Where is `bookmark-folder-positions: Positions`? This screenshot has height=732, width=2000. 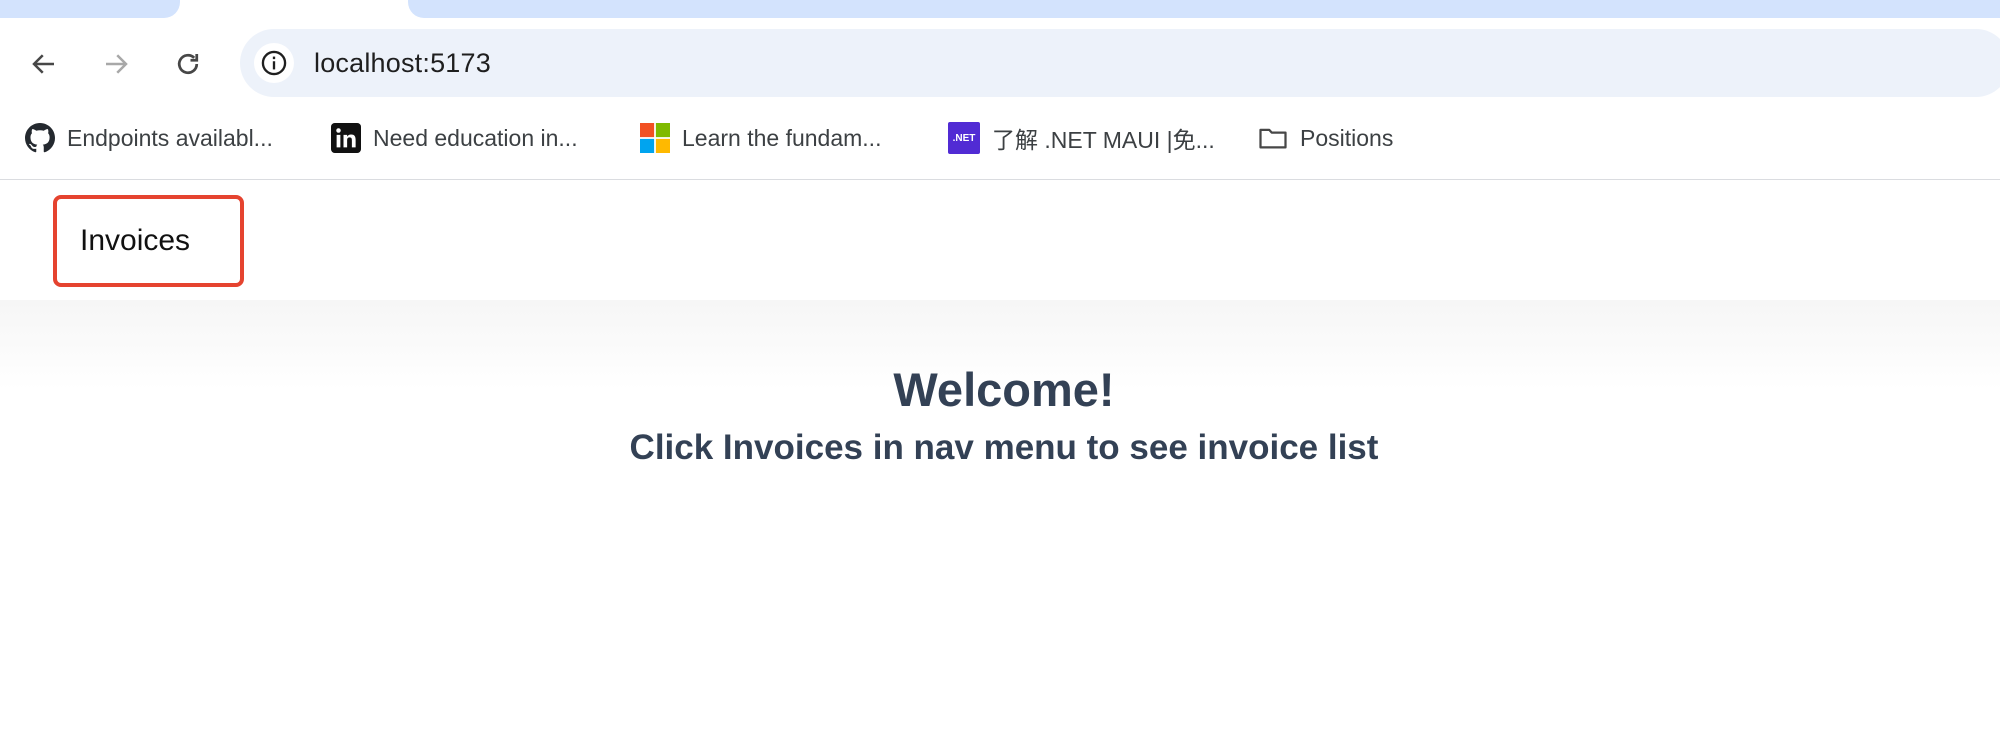
bookmark-folder-positions: Positions is located at coordinates (1325, 138).